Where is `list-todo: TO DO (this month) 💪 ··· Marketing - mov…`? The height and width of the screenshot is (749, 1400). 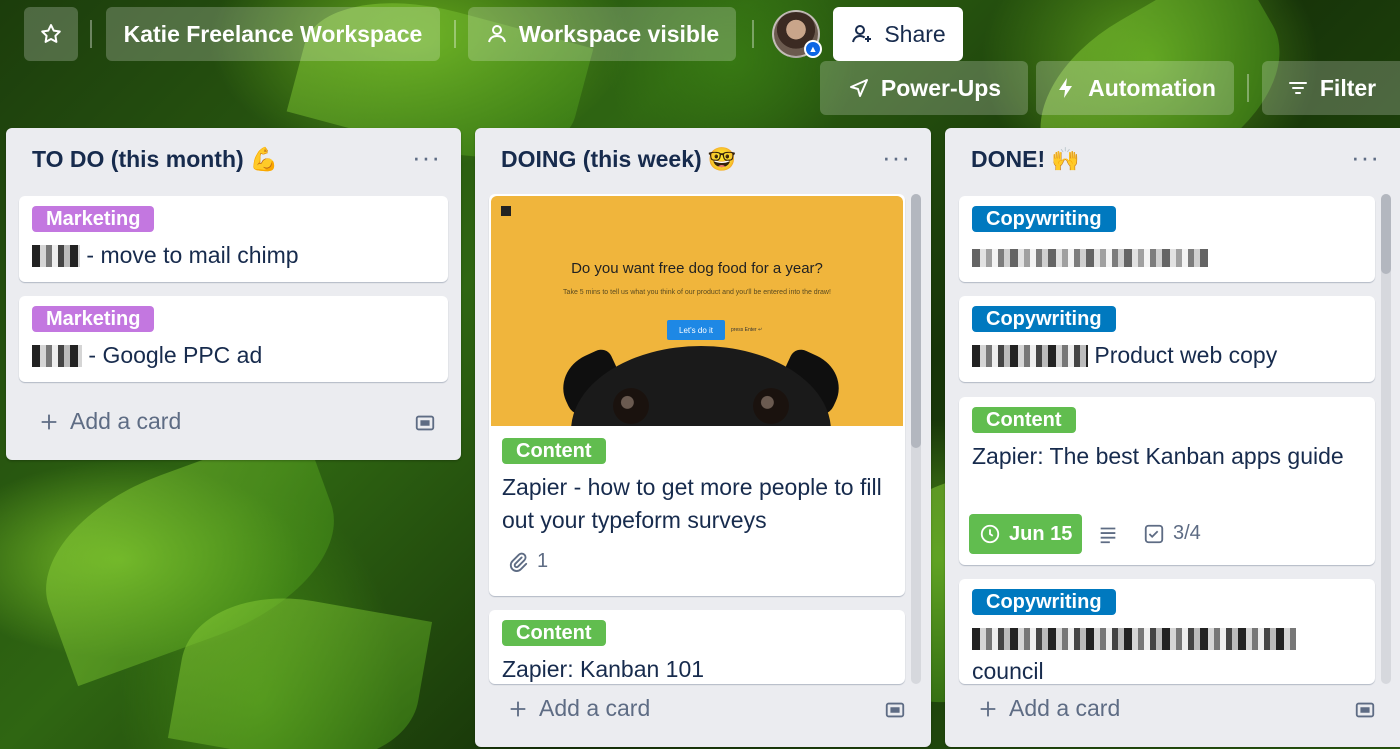 list-todo: TO DO (this month) 💪 ··· Marketing - mov… is located at coordinates (233, 294).